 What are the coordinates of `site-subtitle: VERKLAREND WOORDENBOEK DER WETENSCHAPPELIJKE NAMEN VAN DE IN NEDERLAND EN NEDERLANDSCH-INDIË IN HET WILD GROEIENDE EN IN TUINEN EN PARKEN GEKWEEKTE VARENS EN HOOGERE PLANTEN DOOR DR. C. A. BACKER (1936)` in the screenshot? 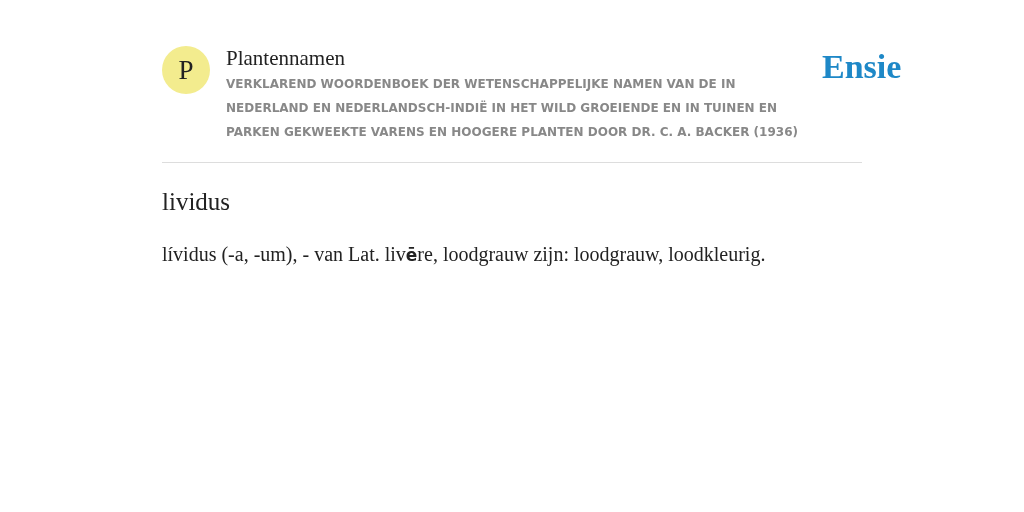 It's located at (512, 108).